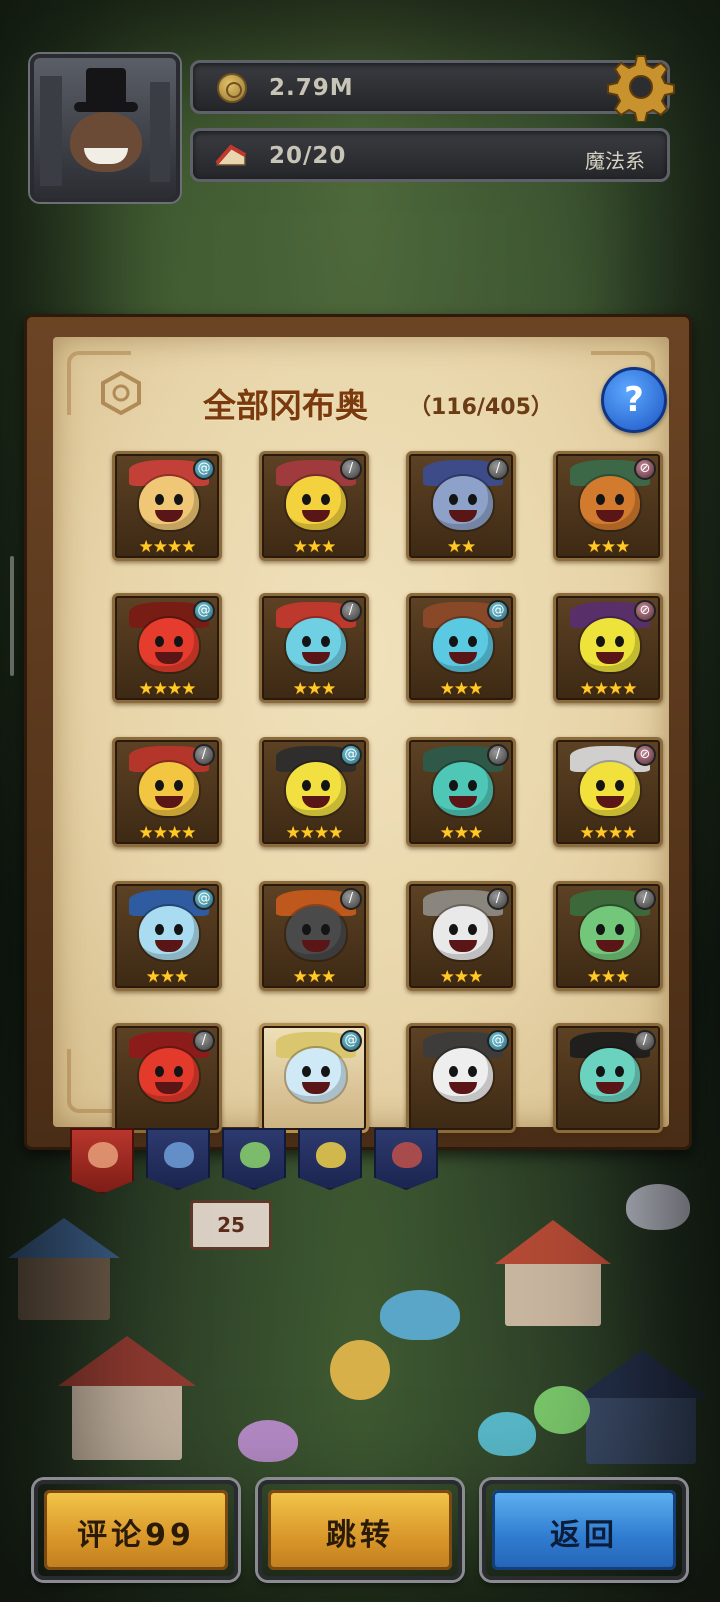  Describe the element at coordinates (615, 159) in the screenshot. I see `element-type-label: 魔法系` at that location.